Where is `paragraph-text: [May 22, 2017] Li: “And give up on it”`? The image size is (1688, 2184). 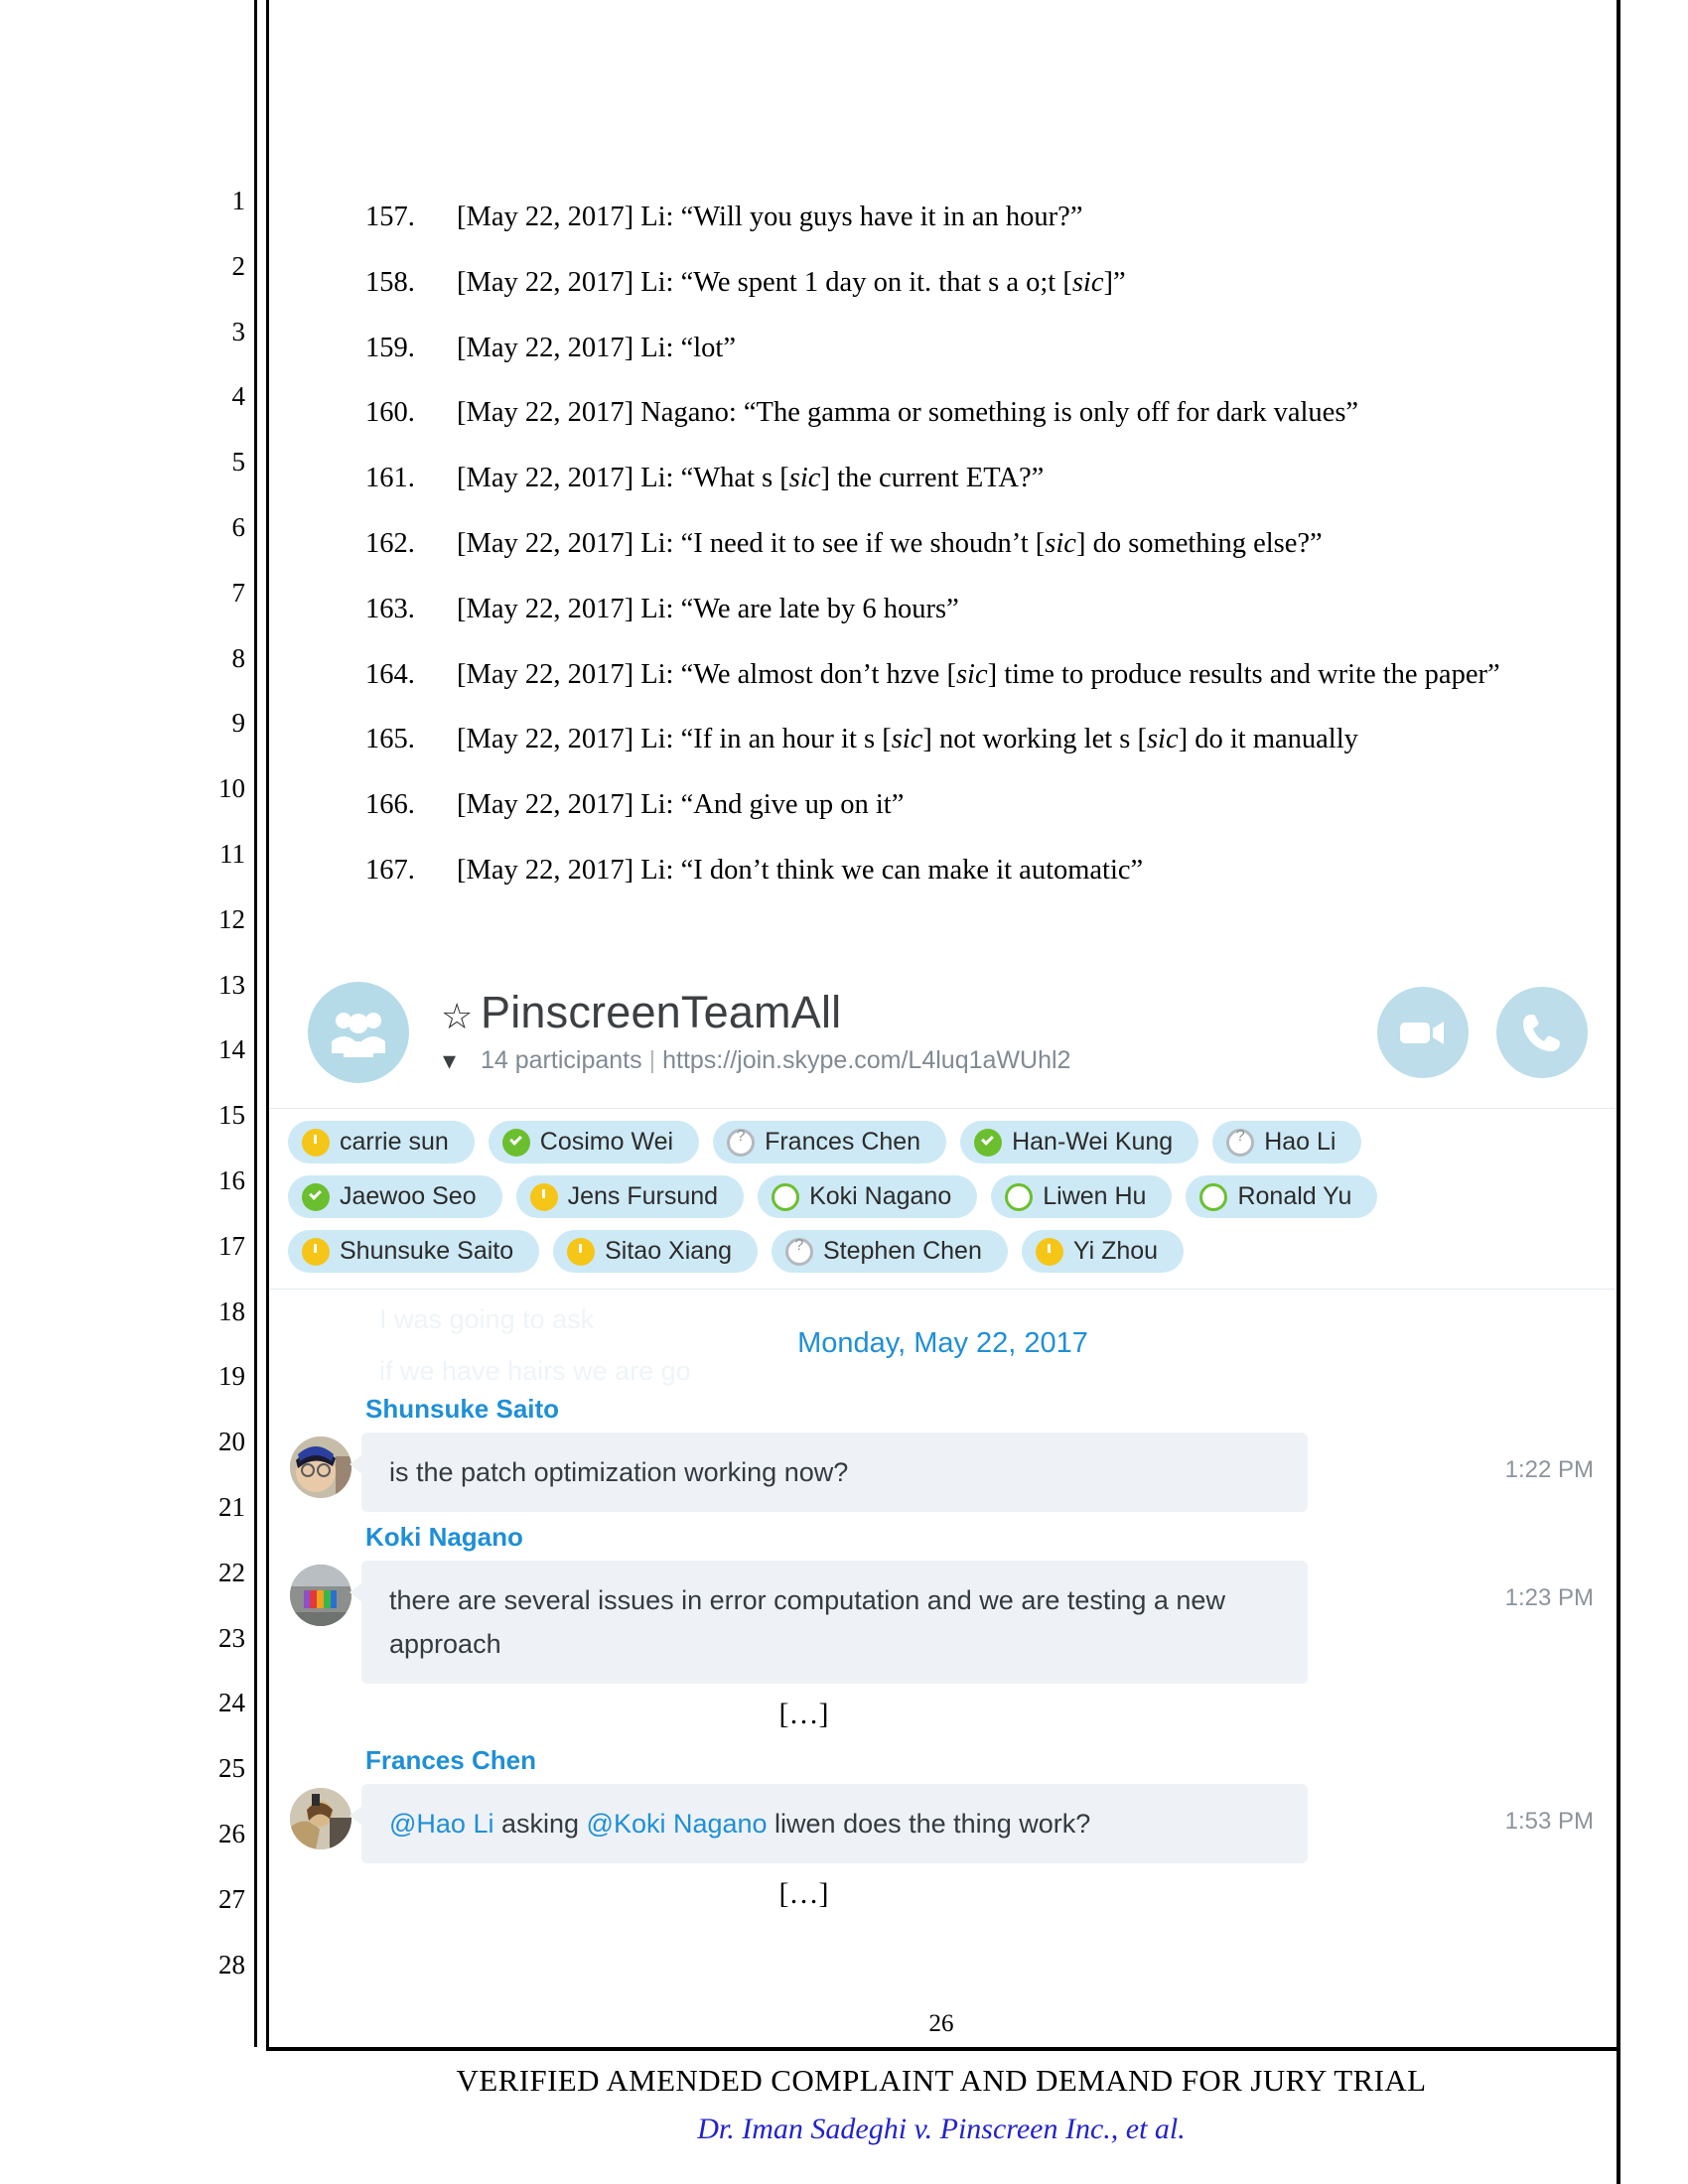 paragraph-text: [May 22, 2017] Li: “And give up on it” is located at coordinates (681, 805).